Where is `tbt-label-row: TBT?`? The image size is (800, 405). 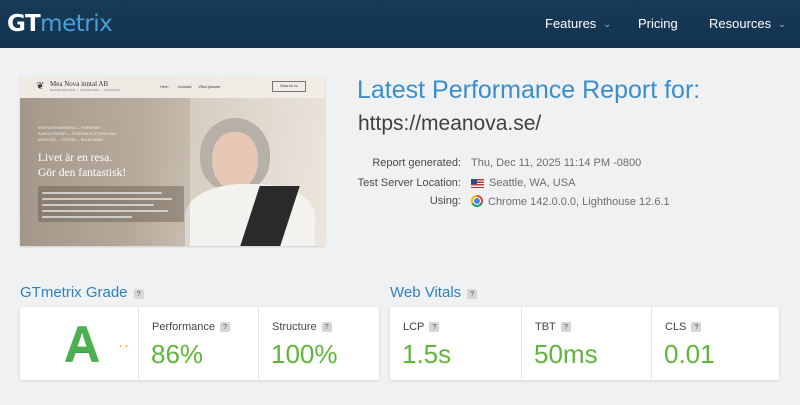
tbt-label-row: TBT? is located at coordinates (553, 327).